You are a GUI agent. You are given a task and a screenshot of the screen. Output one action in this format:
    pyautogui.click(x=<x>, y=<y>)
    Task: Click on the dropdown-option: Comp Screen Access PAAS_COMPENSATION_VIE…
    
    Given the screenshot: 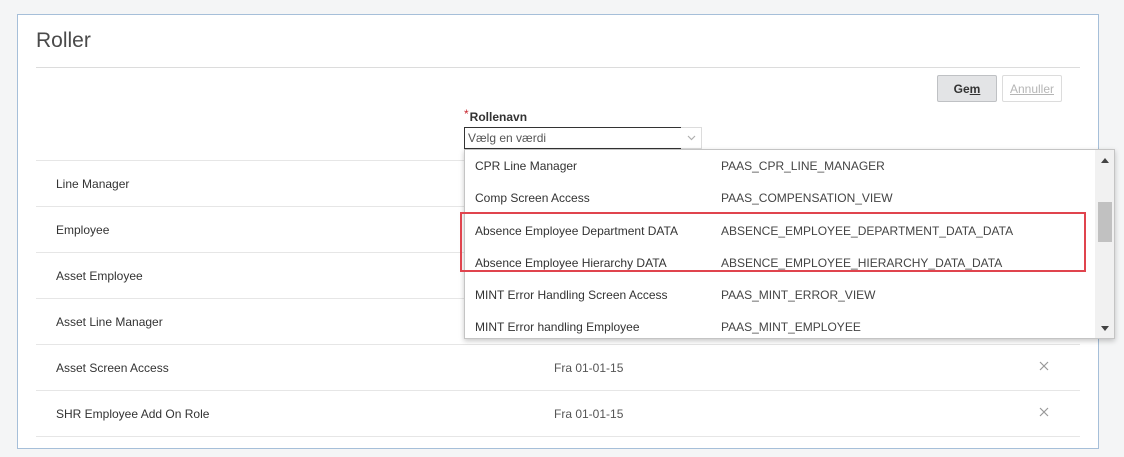 What is the action you would take?
    pyautogui.click(x=780, y=198)
    